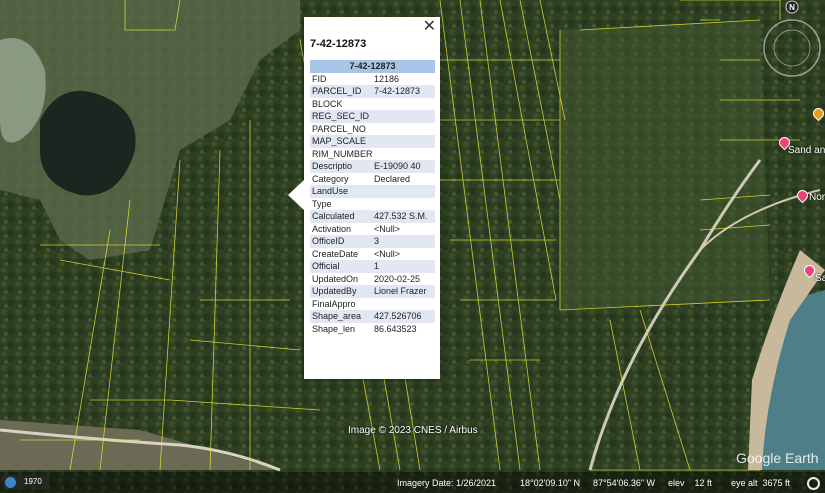  I want to click on attribute-key: PARCEL_NO, so click(339, 128).